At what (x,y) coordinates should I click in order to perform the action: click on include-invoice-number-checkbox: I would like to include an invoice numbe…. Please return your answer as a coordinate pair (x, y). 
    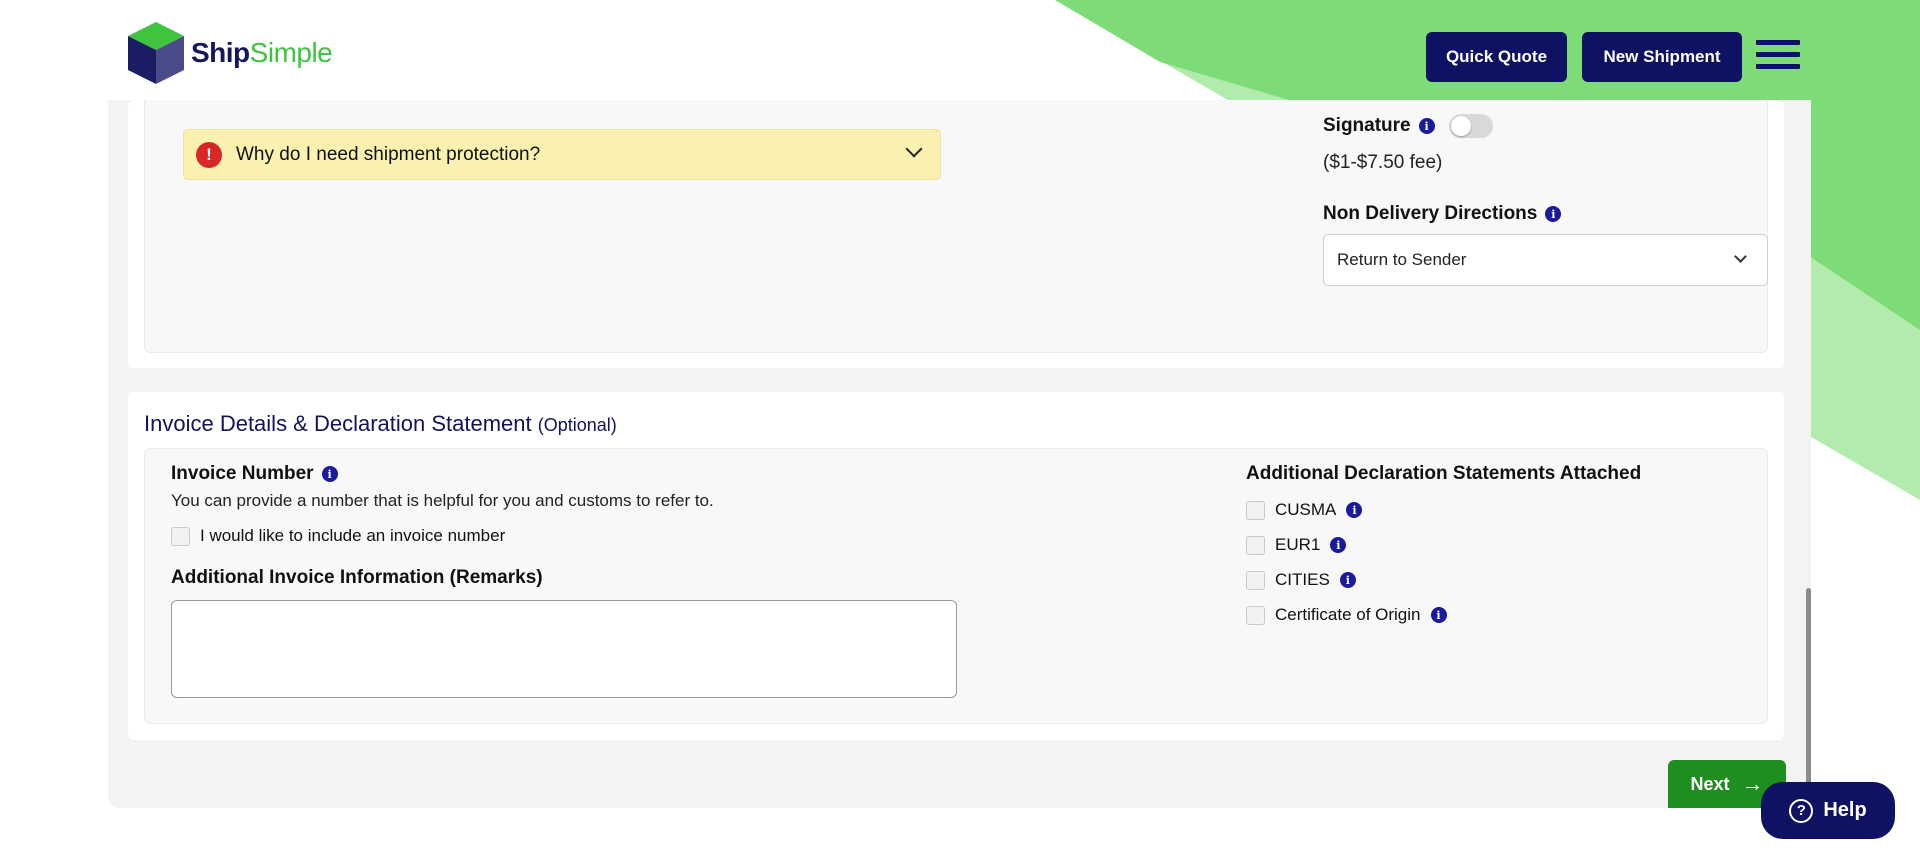
    Looking at the image, I should click on (338, 536).